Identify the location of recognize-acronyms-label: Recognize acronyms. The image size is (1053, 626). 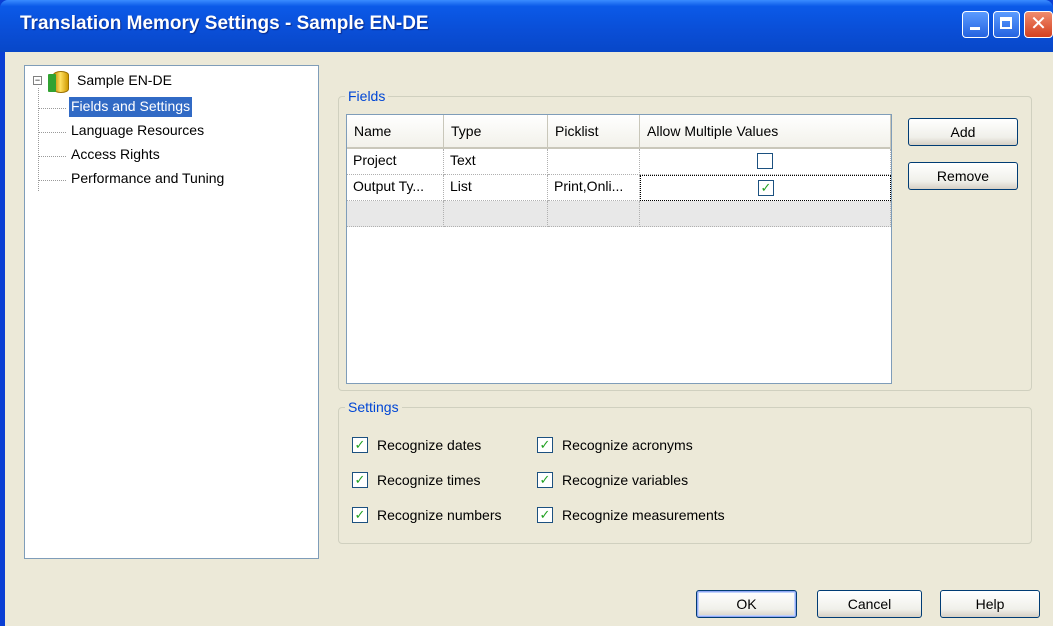
(627, 445).